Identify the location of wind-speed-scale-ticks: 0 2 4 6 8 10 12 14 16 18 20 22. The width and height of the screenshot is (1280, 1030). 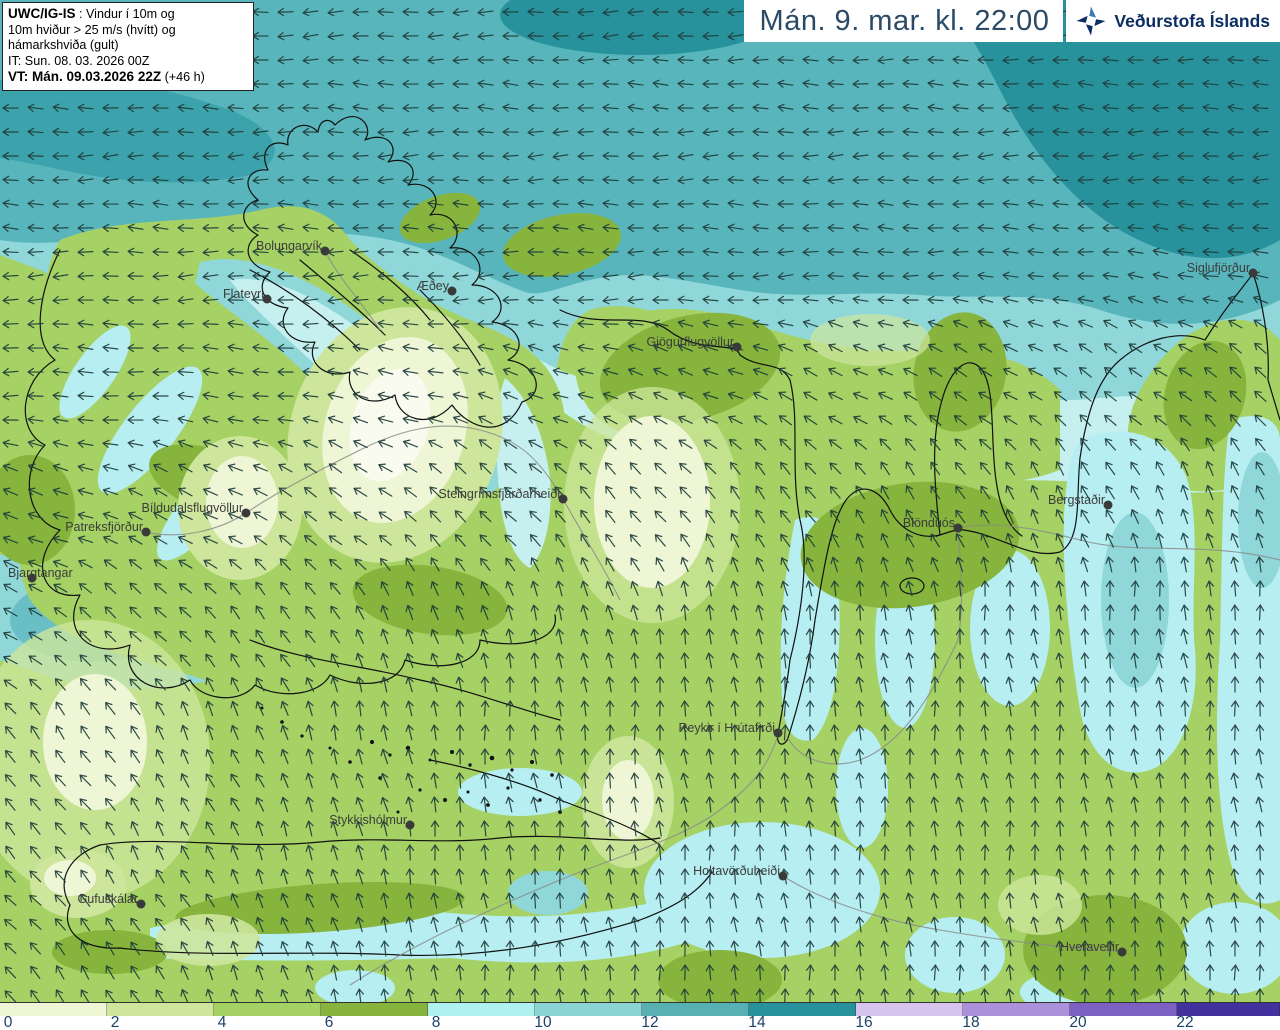
(640, 1022).